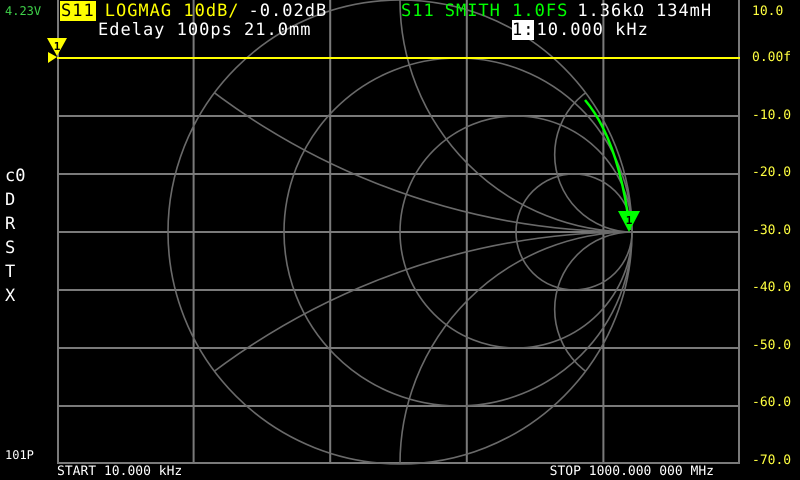  What do you see at coordinates (31, 200) in the screenshot?
I see `side-menu-item: D` at bounding box center [31, 200].